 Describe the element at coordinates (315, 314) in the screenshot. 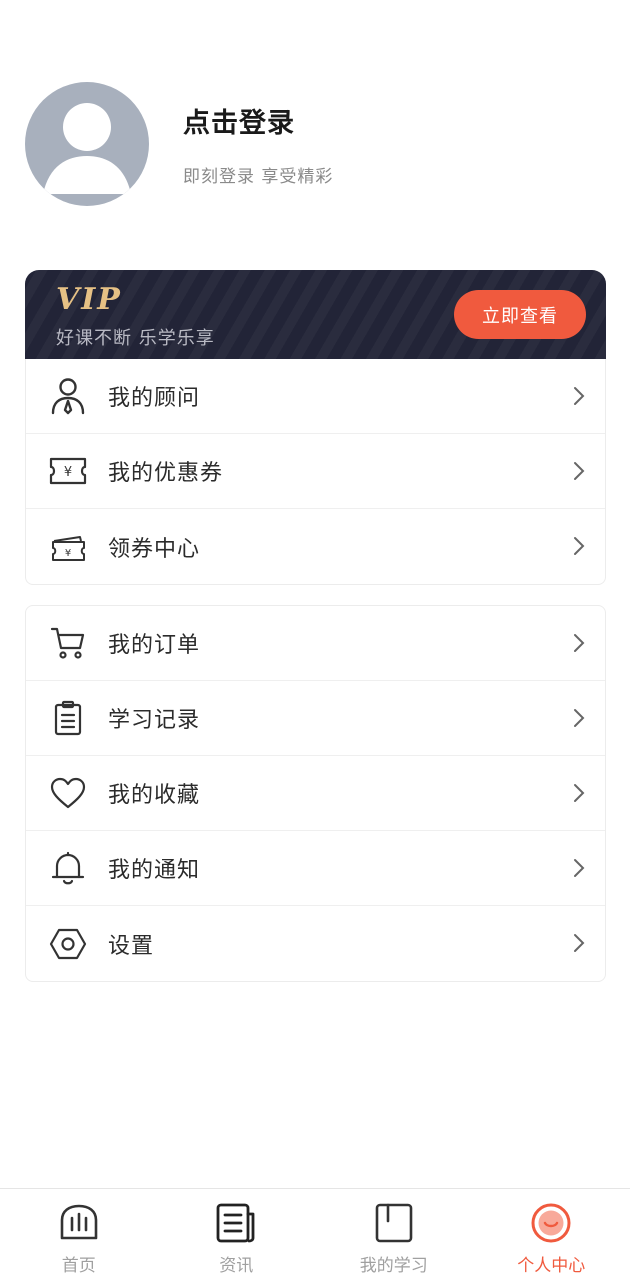

I see `vip-banner: VIP 好课不断 乐学乐享 立即查看` at that location.